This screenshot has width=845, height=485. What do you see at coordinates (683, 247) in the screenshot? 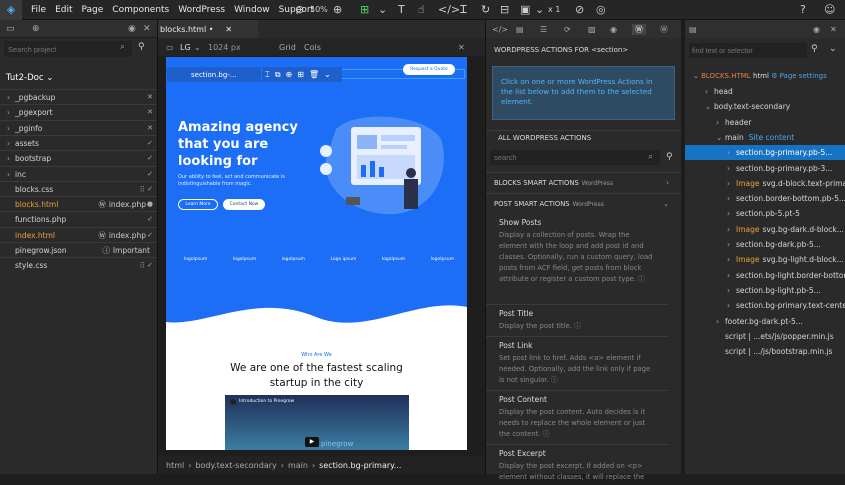
I see `splitter` at bounding box center [683, 247].